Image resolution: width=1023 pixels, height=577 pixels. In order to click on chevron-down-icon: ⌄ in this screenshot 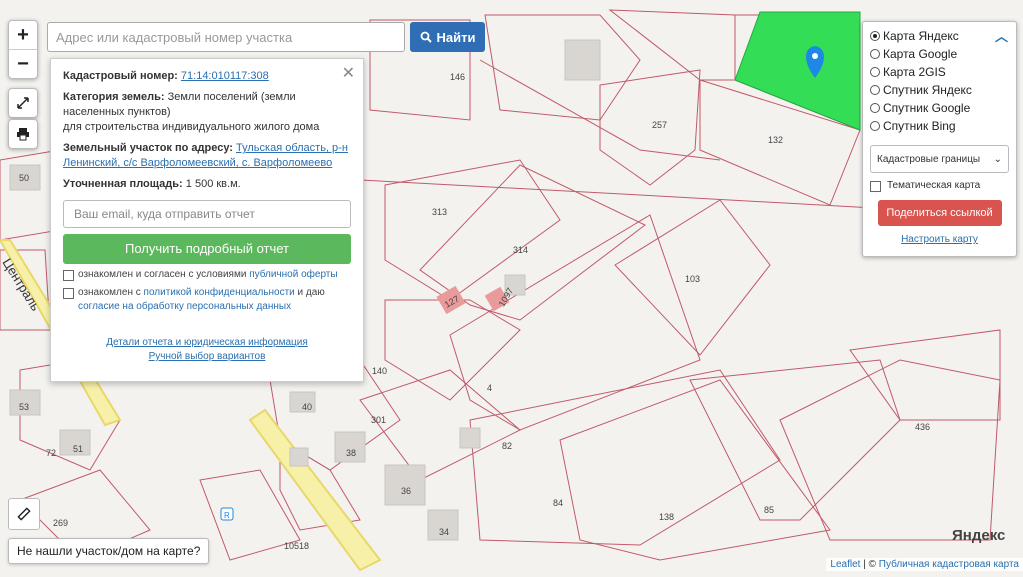, I will do `click(997, 159)`.